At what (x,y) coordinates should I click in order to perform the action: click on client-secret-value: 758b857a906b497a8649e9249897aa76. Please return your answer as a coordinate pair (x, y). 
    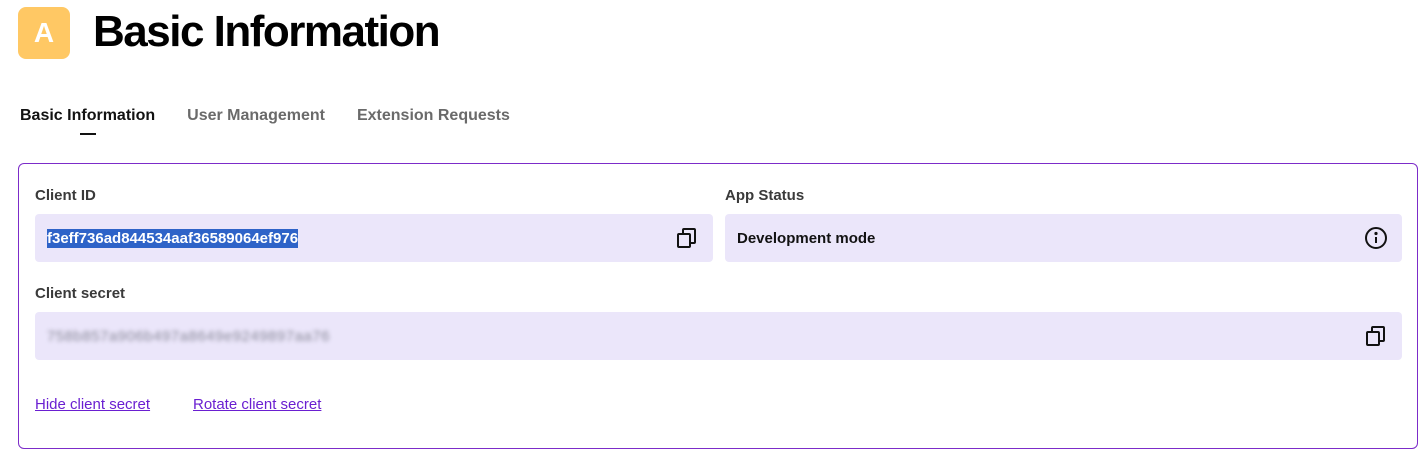
    Looking at the image, I should click on (188, 336).